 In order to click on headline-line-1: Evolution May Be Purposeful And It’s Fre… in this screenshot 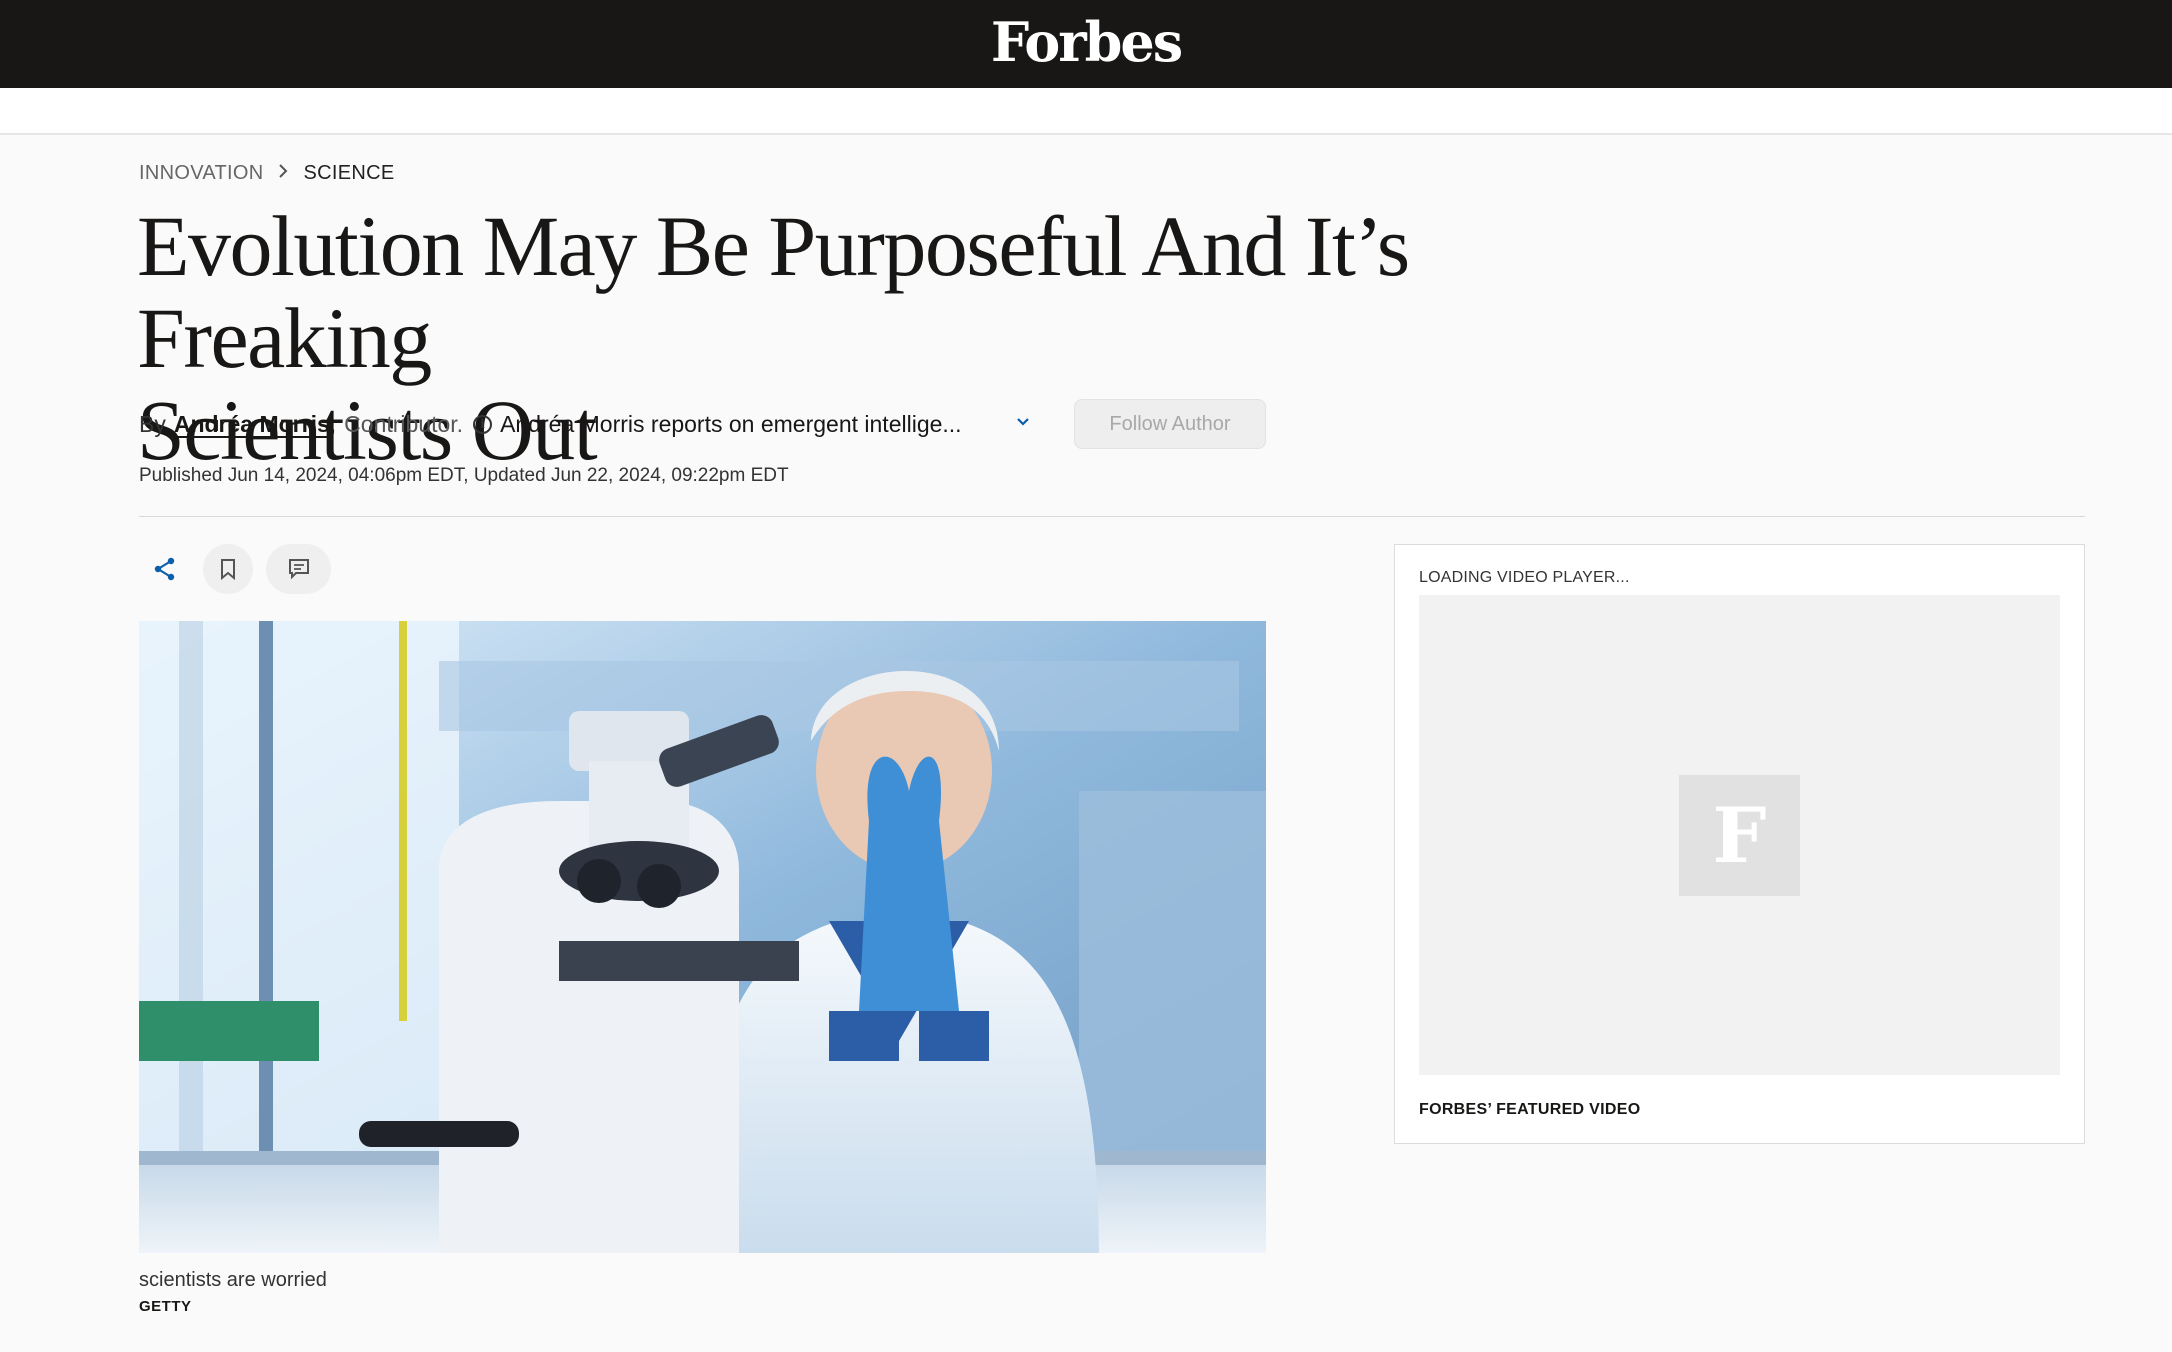, I will do `click(773, 292)`.